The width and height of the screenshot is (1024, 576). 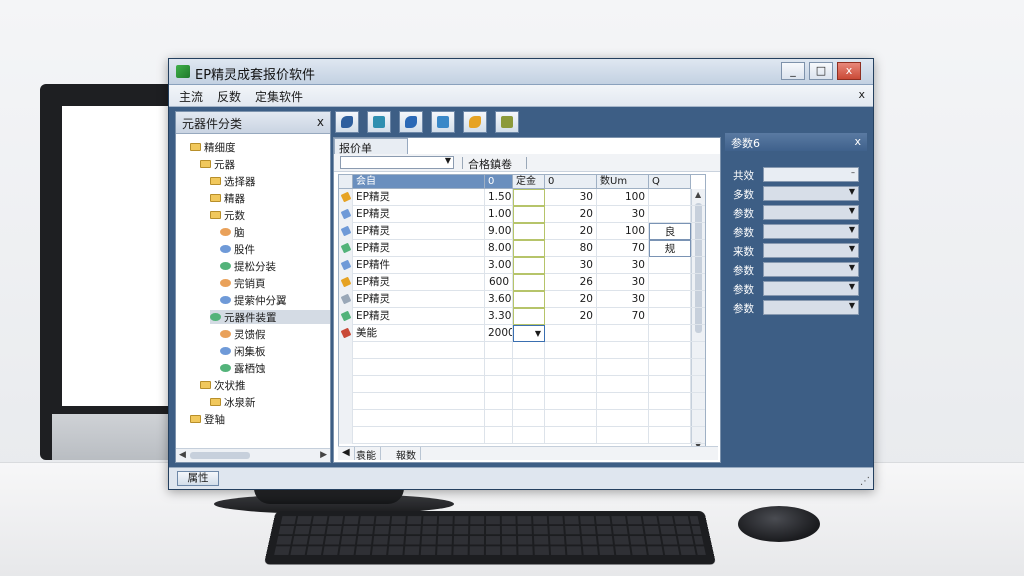 I want to click on menu-item-main: 主流, so click(x=191, y=96).